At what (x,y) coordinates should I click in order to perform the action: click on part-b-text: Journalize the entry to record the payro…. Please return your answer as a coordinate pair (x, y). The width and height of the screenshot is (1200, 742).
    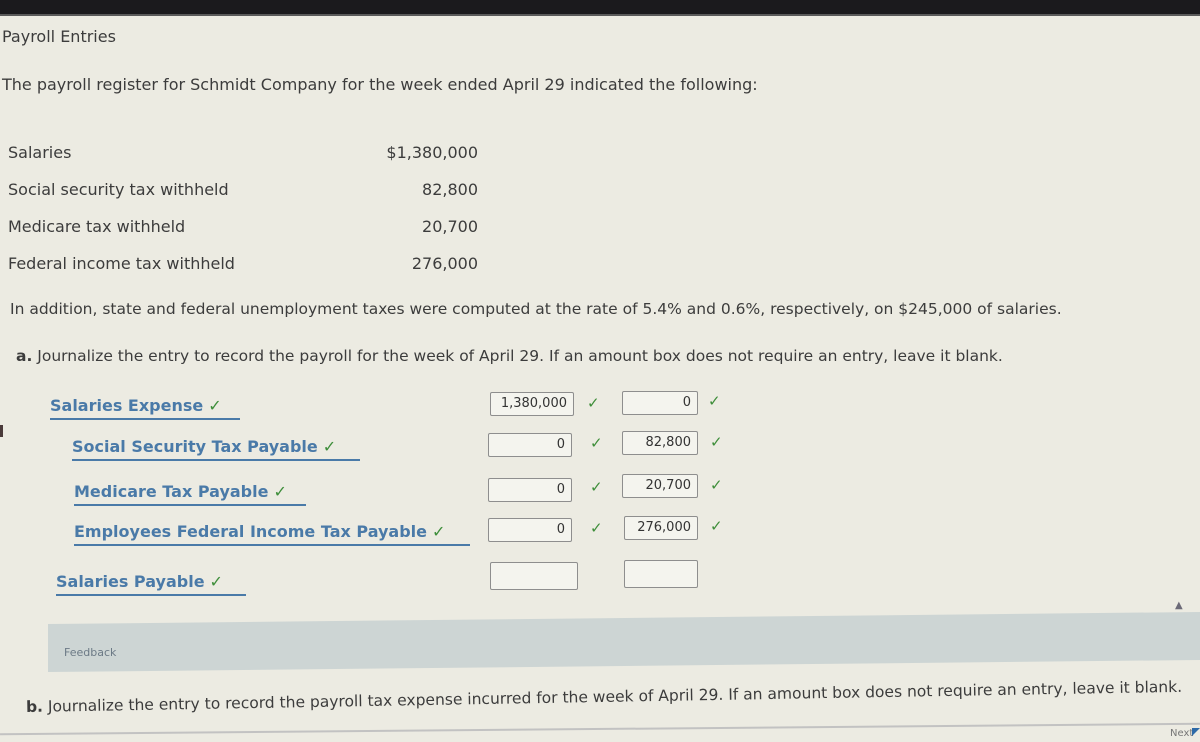
    Looking at the image, I should click on (615, 696).